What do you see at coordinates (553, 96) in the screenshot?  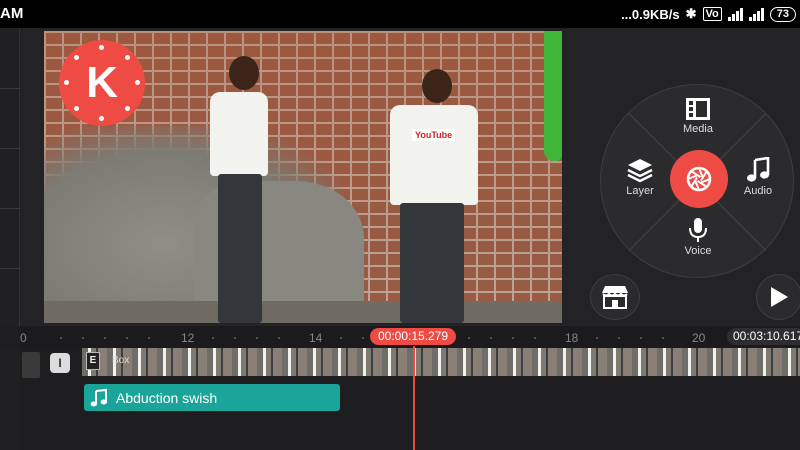 I see `green-cloth` at bounding box center [553, 96].